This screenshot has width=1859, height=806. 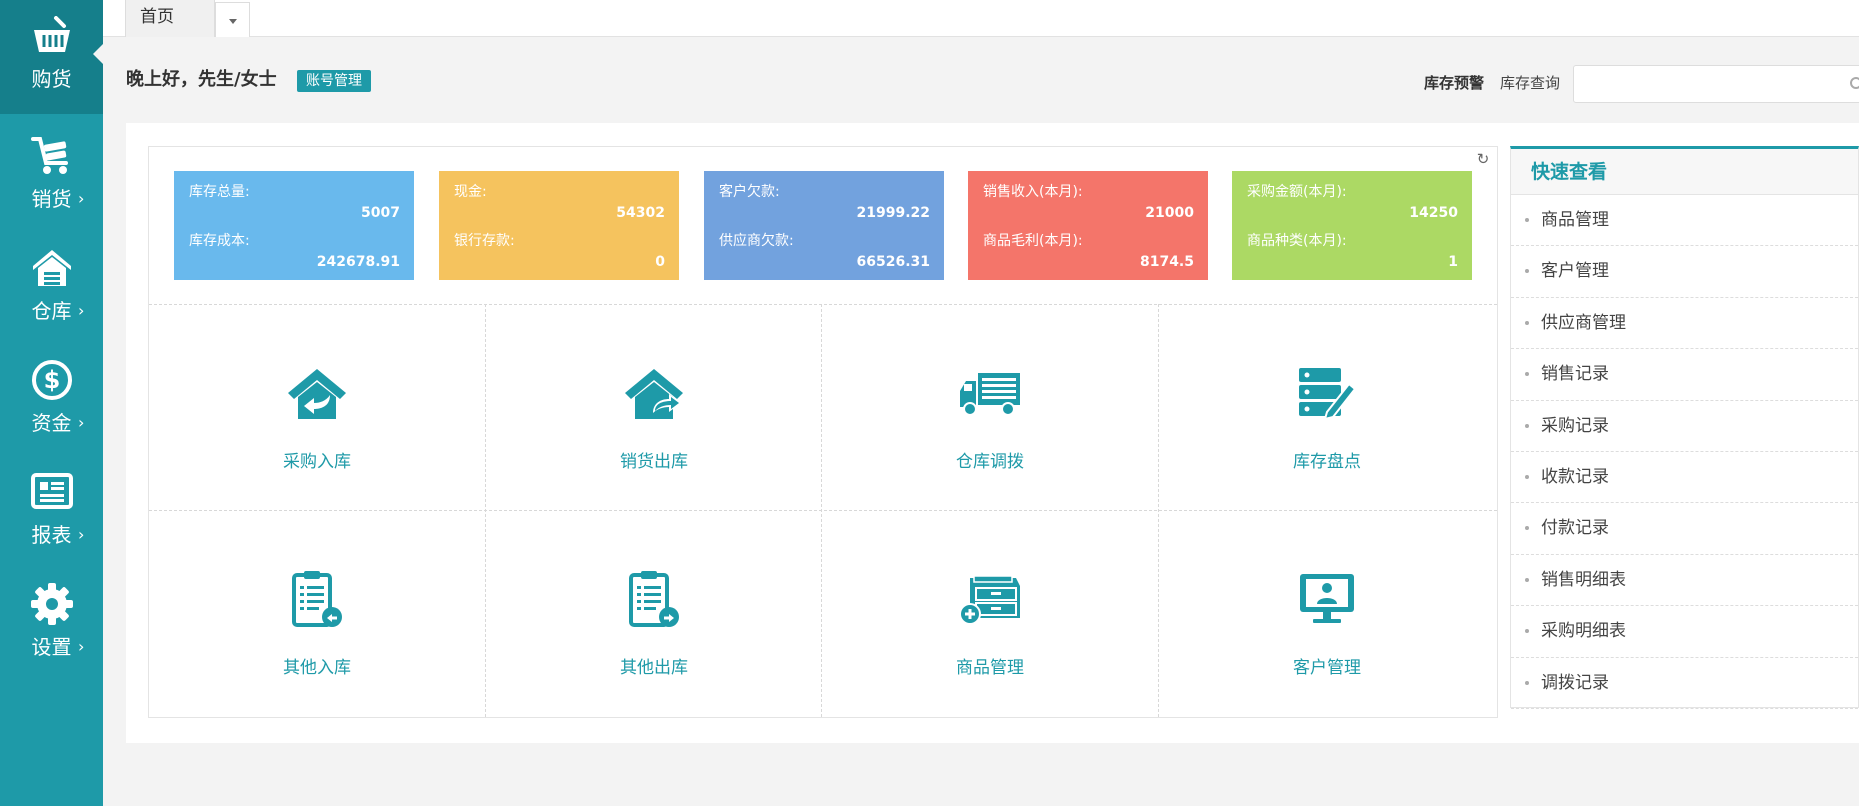 What do you see at coordinates (219, 192) in the screenshot?
I see `stat-label: 库存总量:` at bounding box center [219, 192].